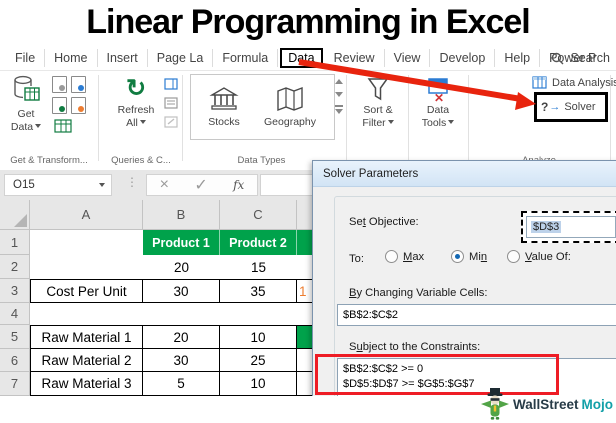 This screenshot has width=616, height=423. I want to click on row-header-6: 6, so click(15, 360).